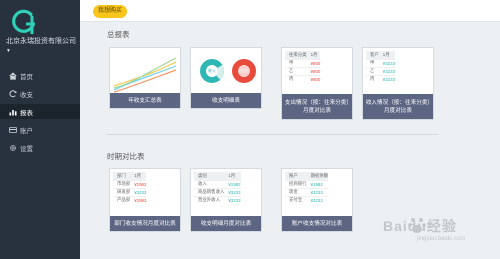 The height and width of the screenshot is (259, 500). I want to click on table-row: 乙 ¥800, so click(303, 70).